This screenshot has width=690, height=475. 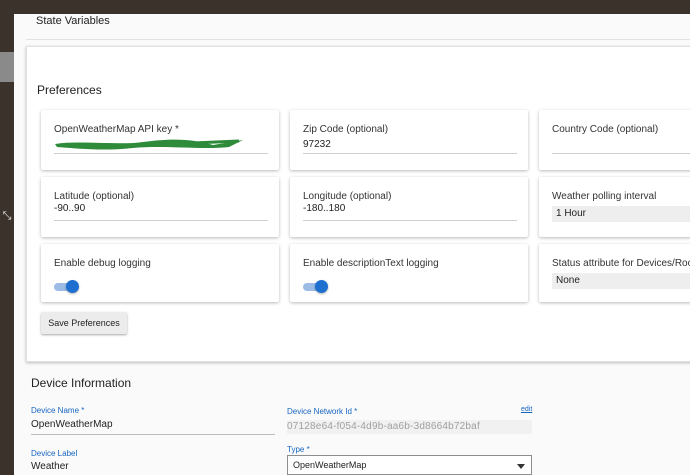 What do you see at coordinates (526, 409) in the screenshot?
I see `network-id-edit-link: edit` at bounding box center [526, 409].